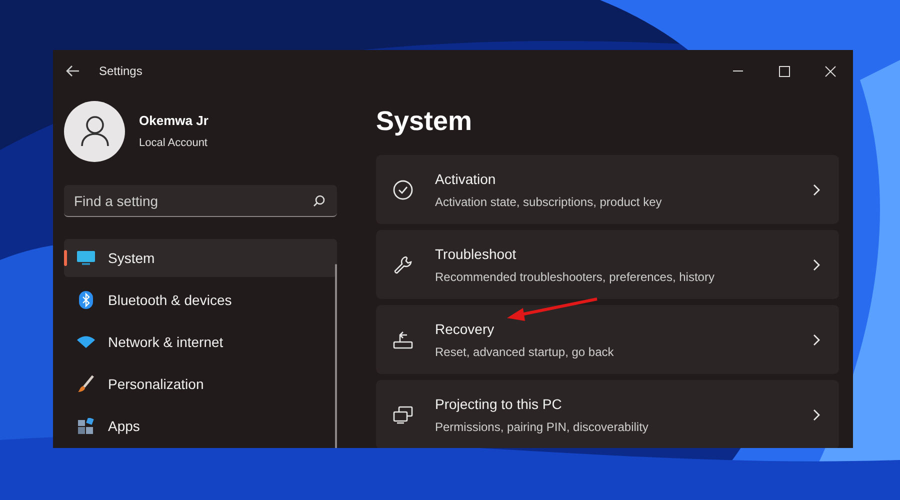  Describe the element at coordinates (403, 414) in the screenshot. I see `monitors-icon` at that location.